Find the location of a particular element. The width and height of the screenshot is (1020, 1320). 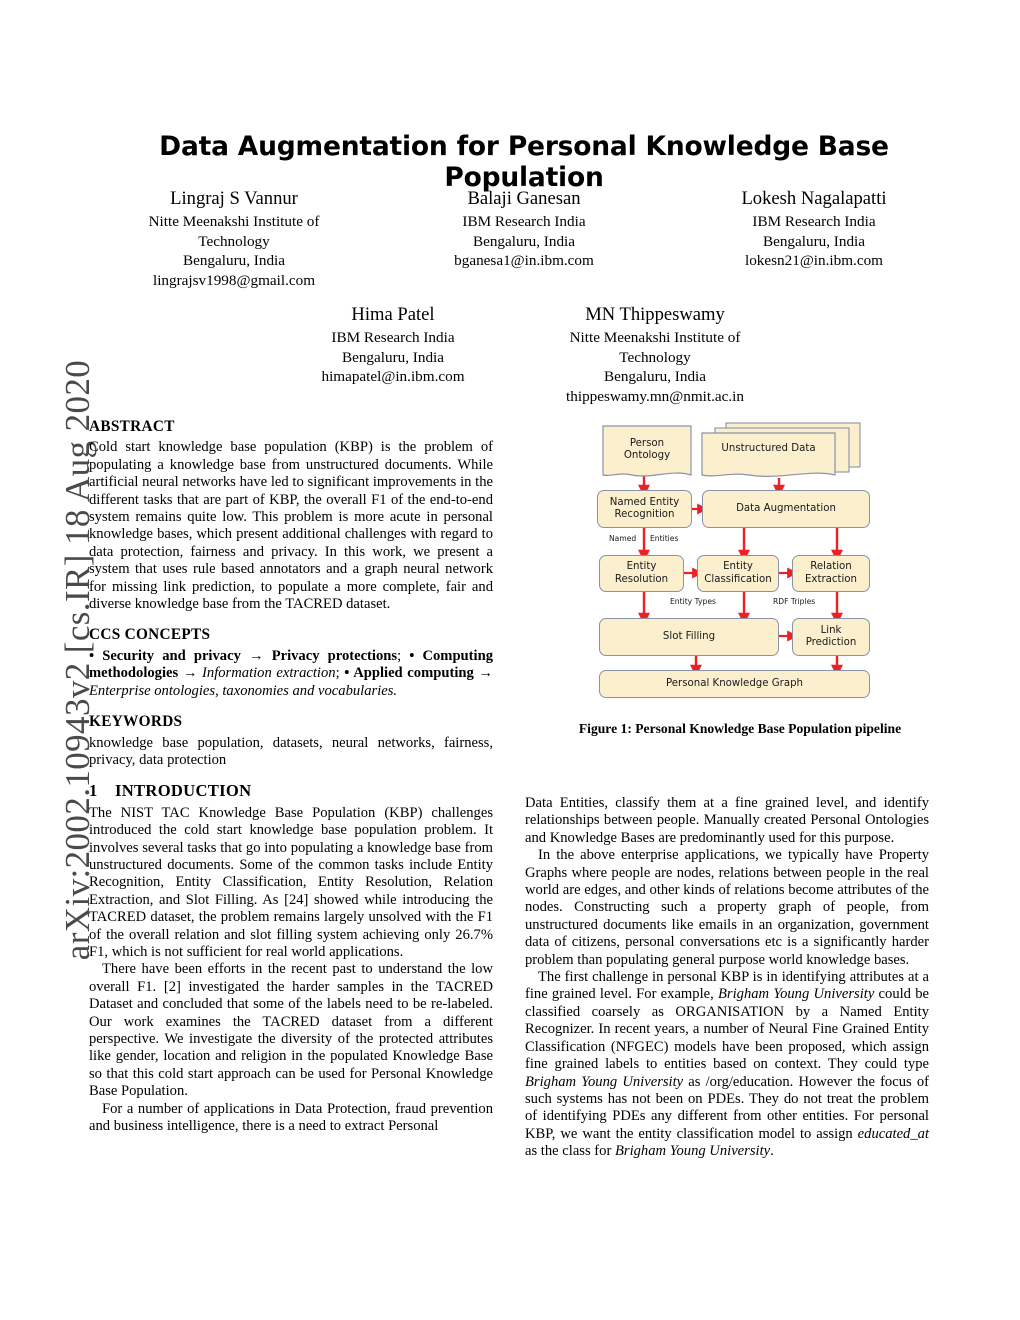

introduction-heading: 1 INTRODUCTION is located at coordinates (291, 791).